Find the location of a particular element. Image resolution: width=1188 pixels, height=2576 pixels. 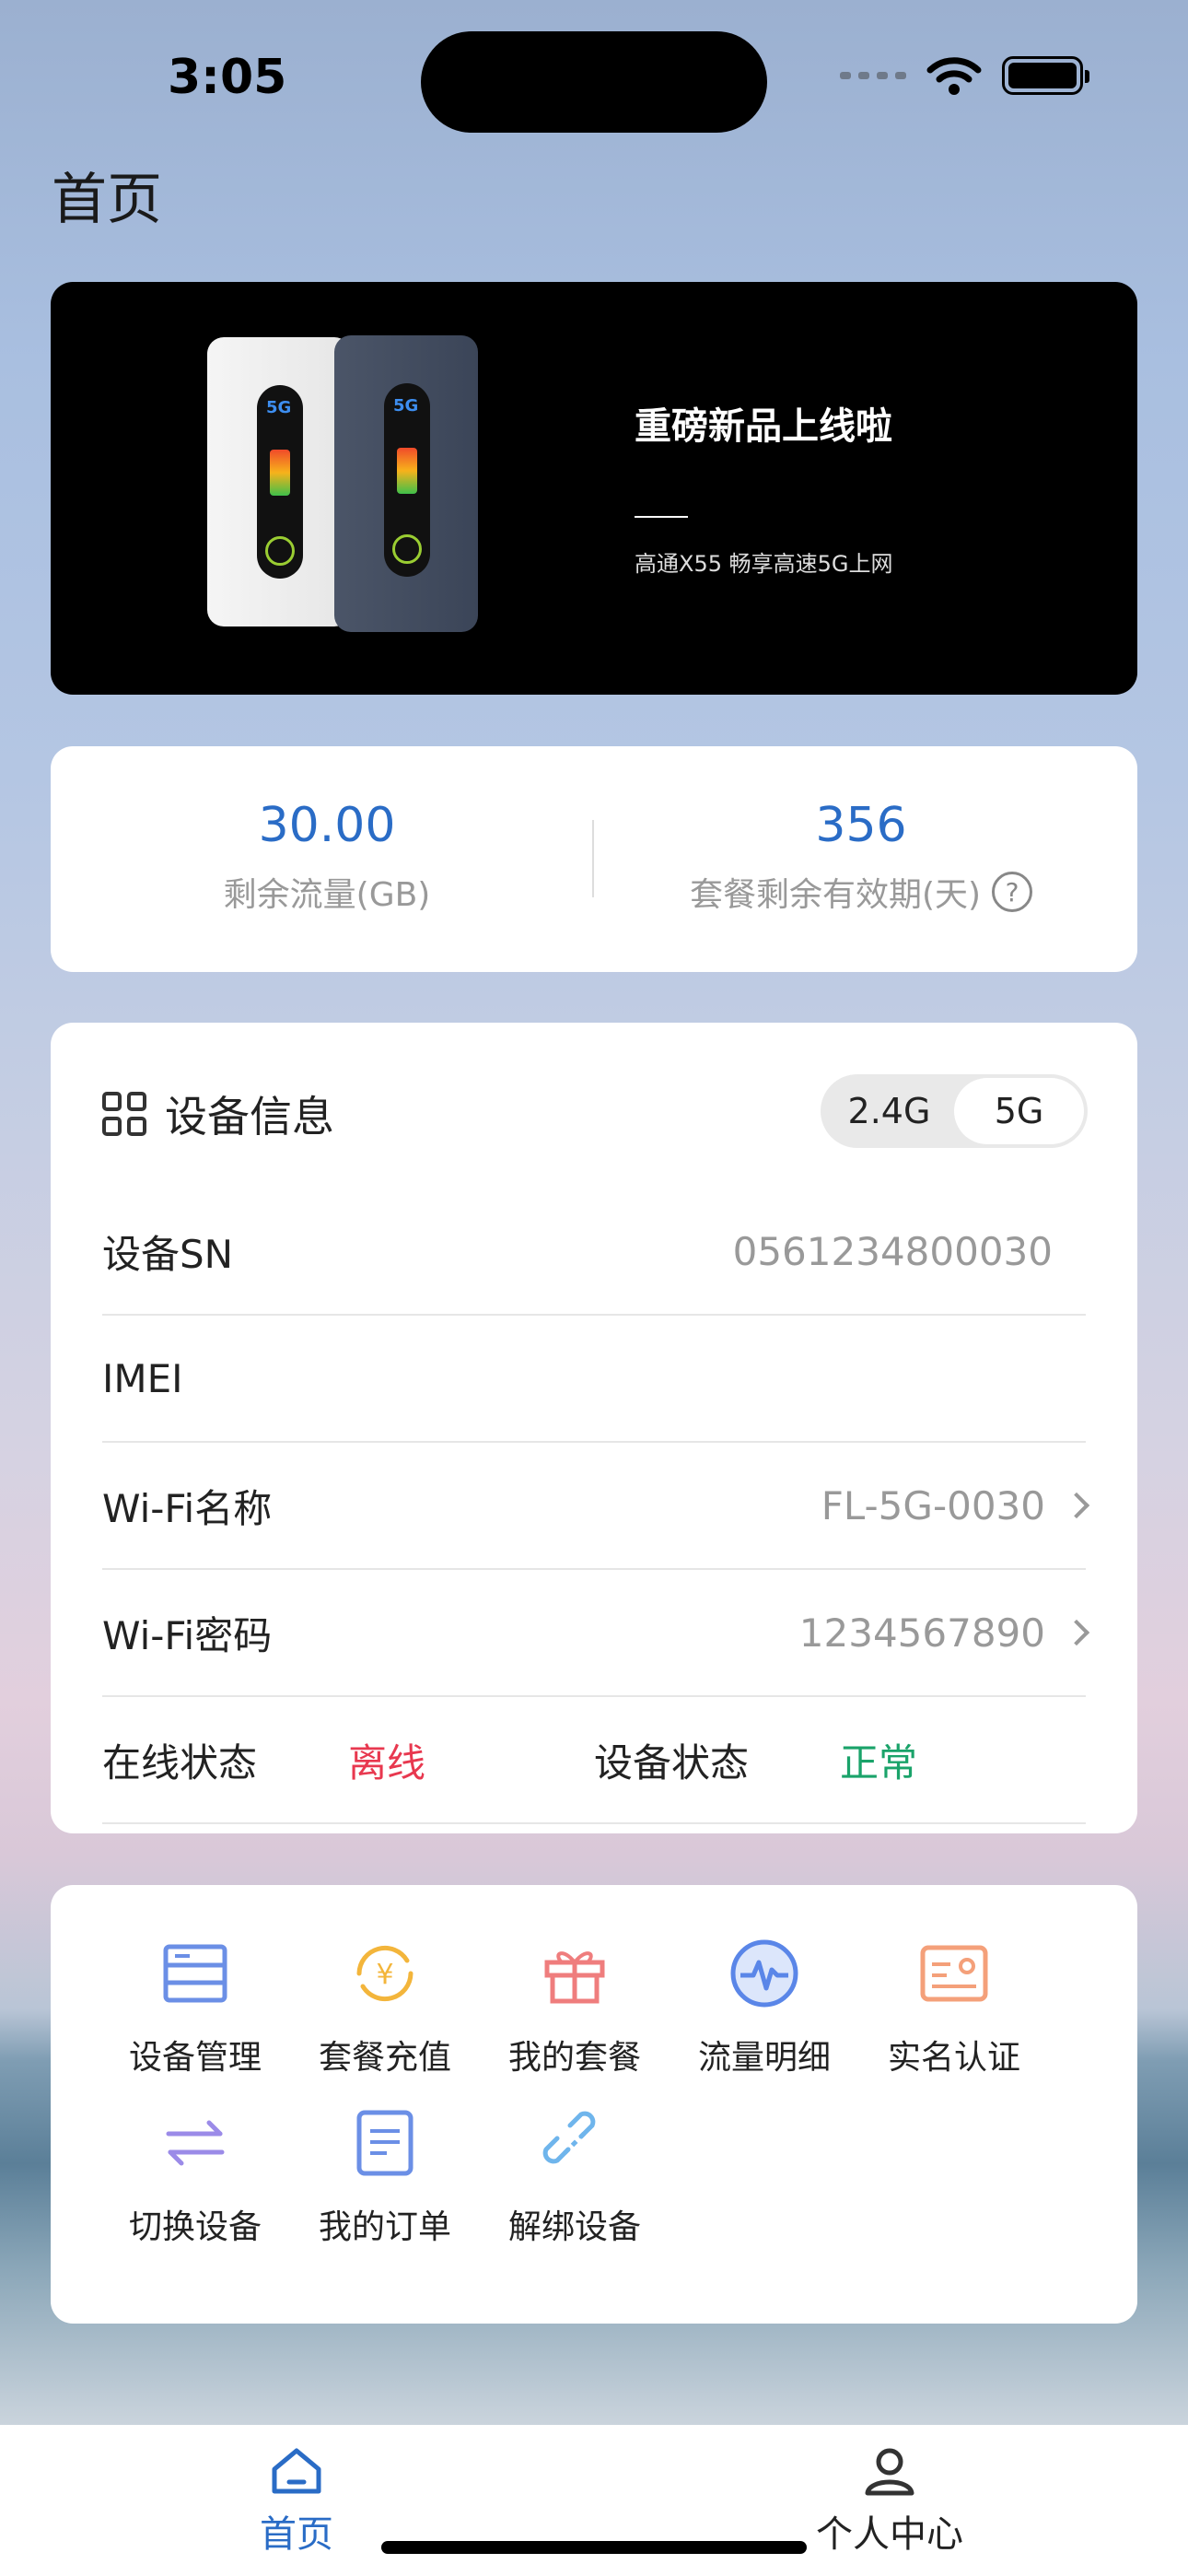

usage-stats-card: 30.00 剩余流量(GB) 356 套餐剩余有效期(天) ? is located at coordinates (594, 859).